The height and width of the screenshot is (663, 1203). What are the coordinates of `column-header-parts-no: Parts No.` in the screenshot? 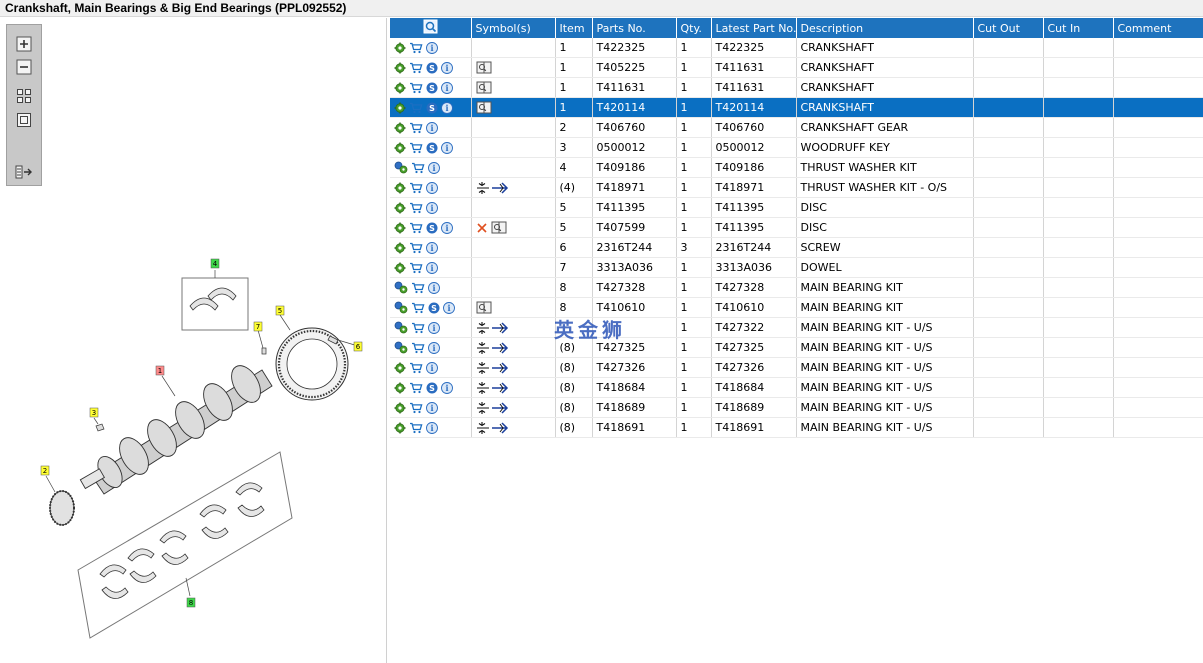 It's located at (634, 28).